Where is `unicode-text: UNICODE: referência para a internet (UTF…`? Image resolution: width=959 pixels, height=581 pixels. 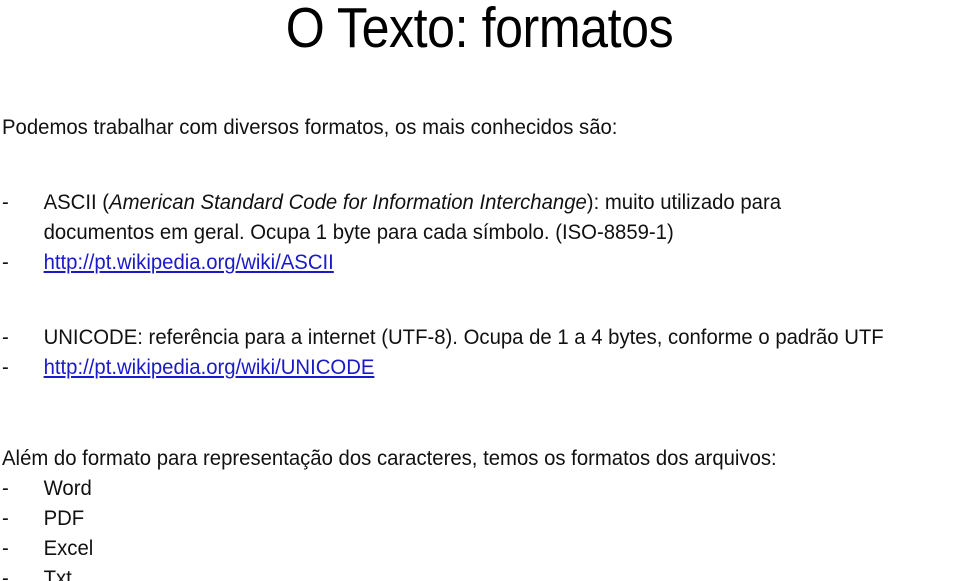
unicode-text: UNICODE: referência para a internet (UTF… is located at coordinates (463, 337).